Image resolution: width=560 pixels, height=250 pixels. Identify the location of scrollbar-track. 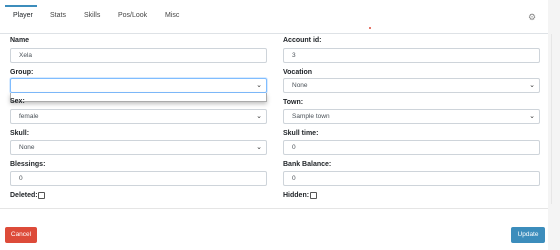
(551, 119).